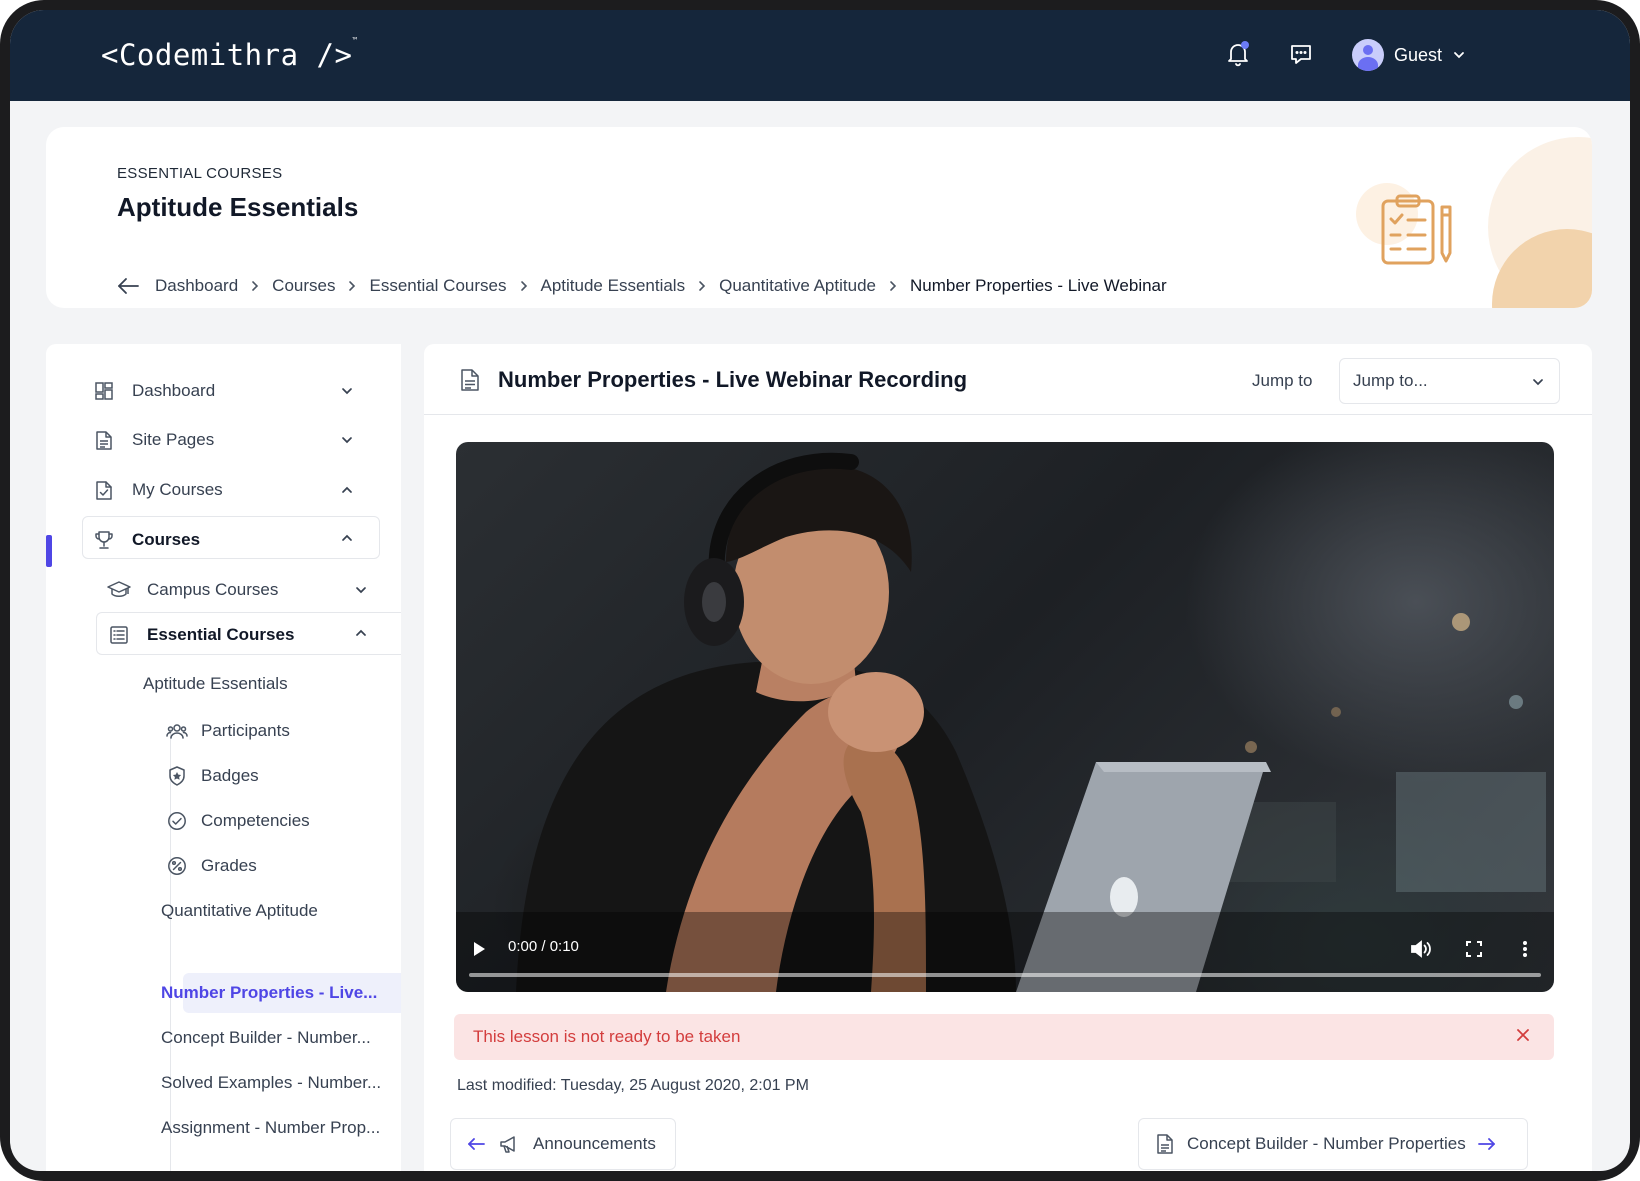  What do you see at coordinates (1238, 54) in the screenshot?
I see `notifications-button` at bounding box center [1238, 54].